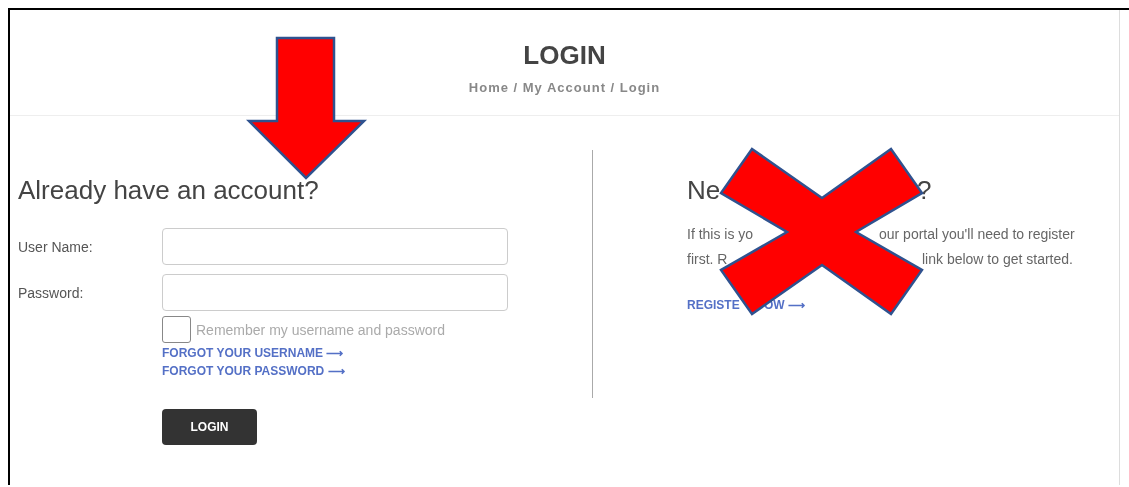 The width and height of the screenshot is (1129, 487). I want to click on field-label: User Name:, so click(56, 246).